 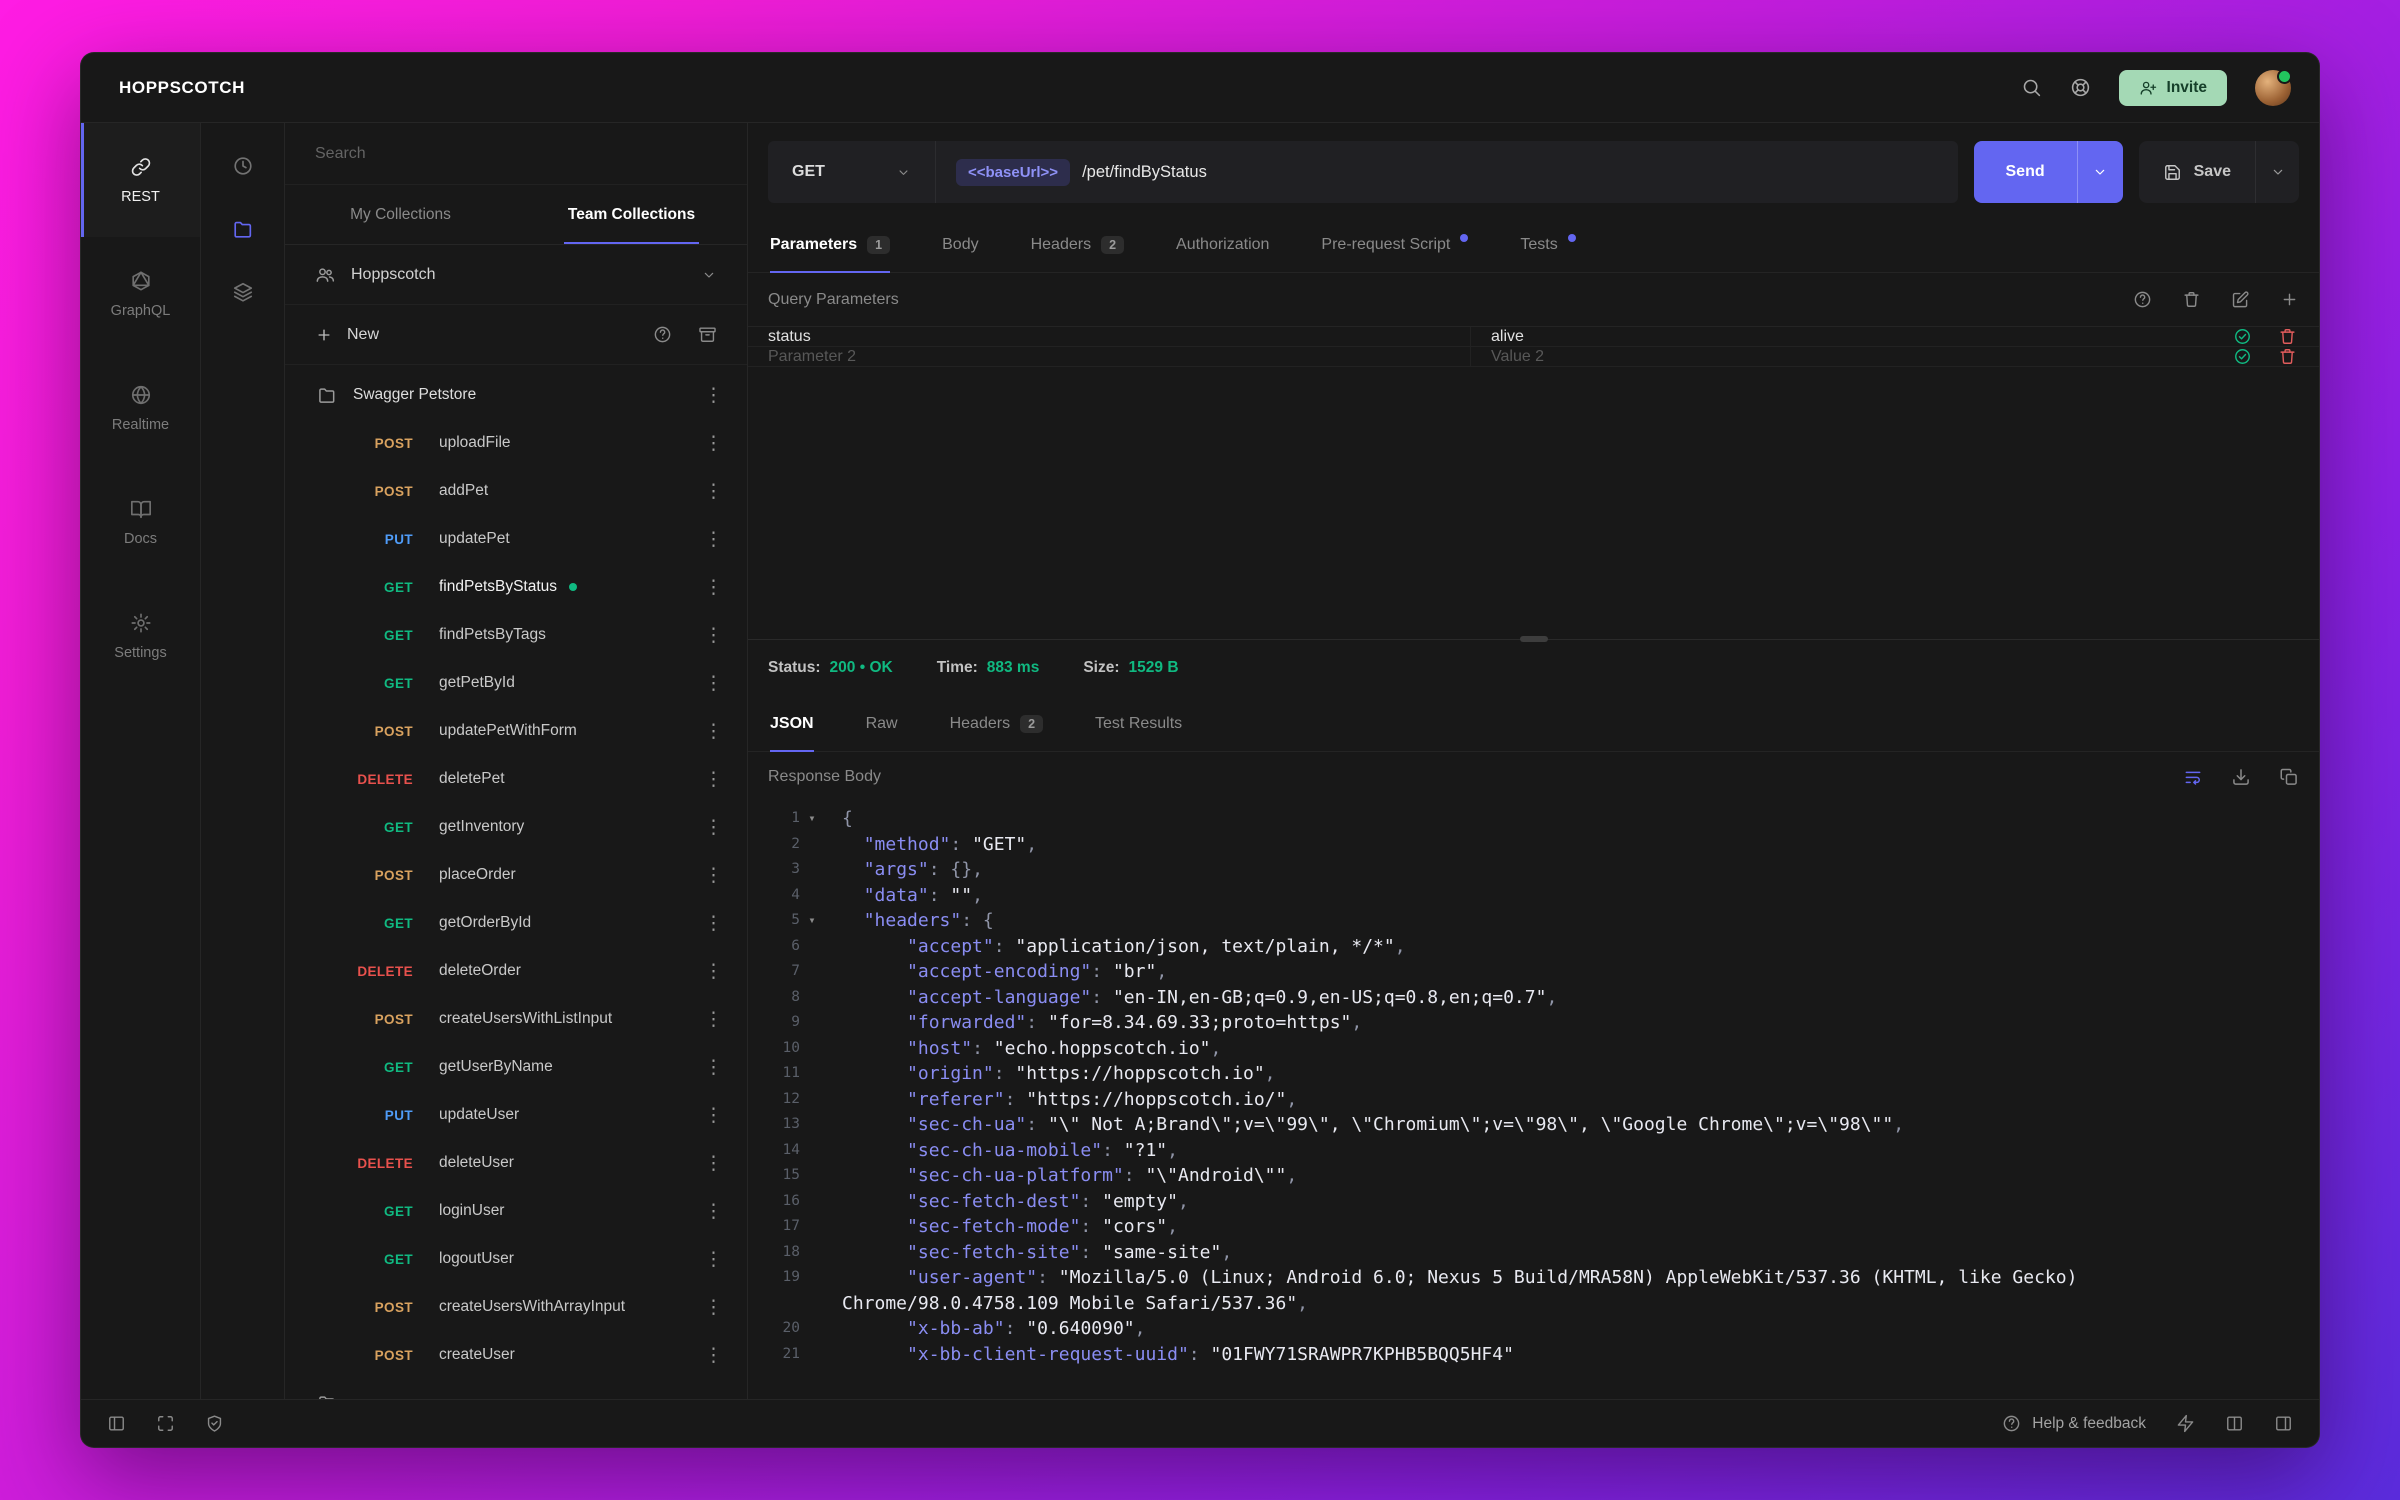 I want to click on team-selector: Hoppscotch, so click(x=516, y=275).